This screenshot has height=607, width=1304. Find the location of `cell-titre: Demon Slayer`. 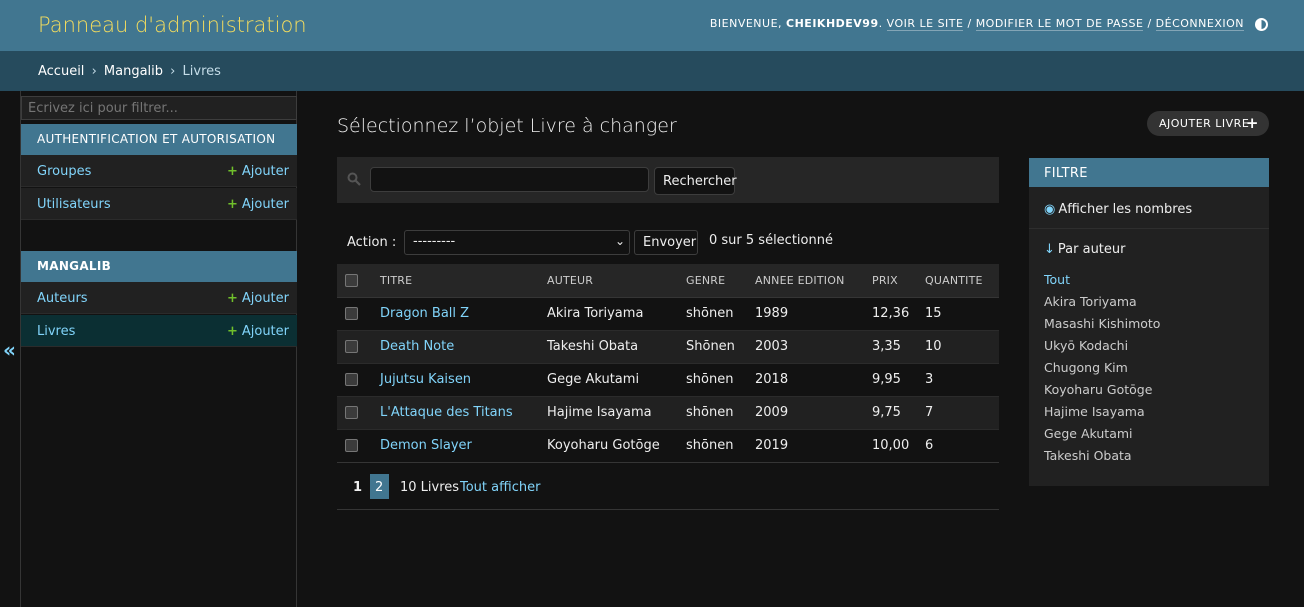

cell-titre: Demon Slayer is located at coordinates (455, 446).